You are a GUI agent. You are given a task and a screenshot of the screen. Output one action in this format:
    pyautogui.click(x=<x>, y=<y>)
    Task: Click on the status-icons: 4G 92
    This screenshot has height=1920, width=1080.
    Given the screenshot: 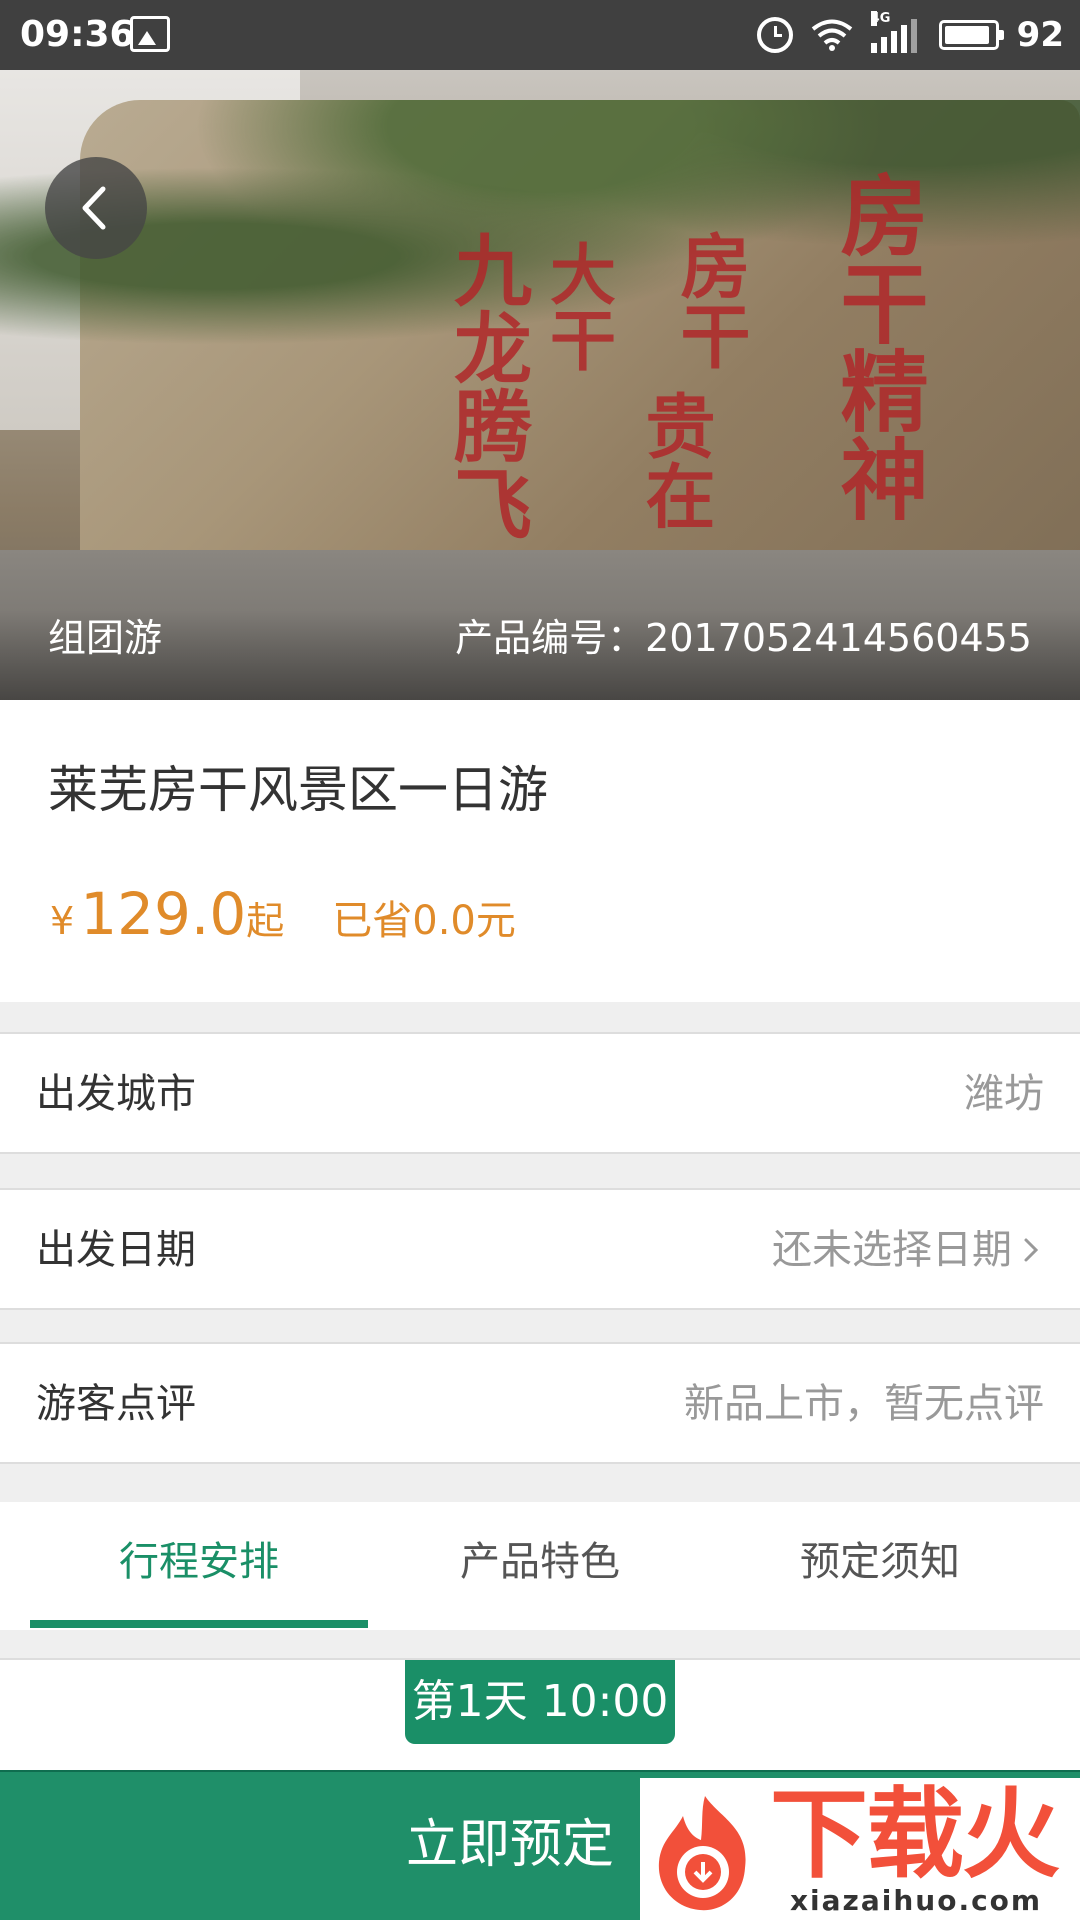 What is the action you would take?
    pyautogui.click(x=910, y=35)
    